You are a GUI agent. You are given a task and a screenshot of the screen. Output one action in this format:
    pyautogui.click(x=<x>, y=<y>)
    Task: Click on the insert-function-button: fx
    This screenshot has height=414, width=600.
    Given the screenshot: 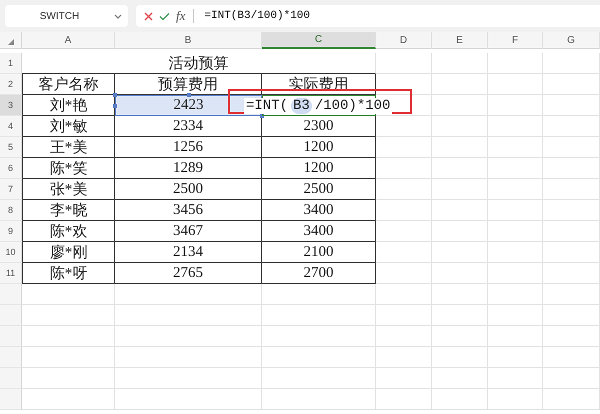 What is the action you would take?
    pyautogui.click(x=181, y=16)
    